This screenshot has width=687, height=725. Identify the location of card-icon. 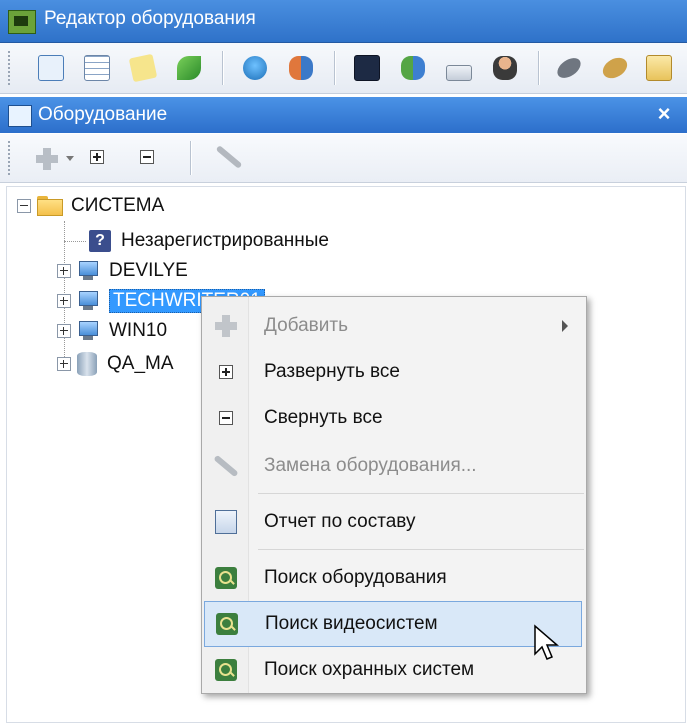
(615, 68).